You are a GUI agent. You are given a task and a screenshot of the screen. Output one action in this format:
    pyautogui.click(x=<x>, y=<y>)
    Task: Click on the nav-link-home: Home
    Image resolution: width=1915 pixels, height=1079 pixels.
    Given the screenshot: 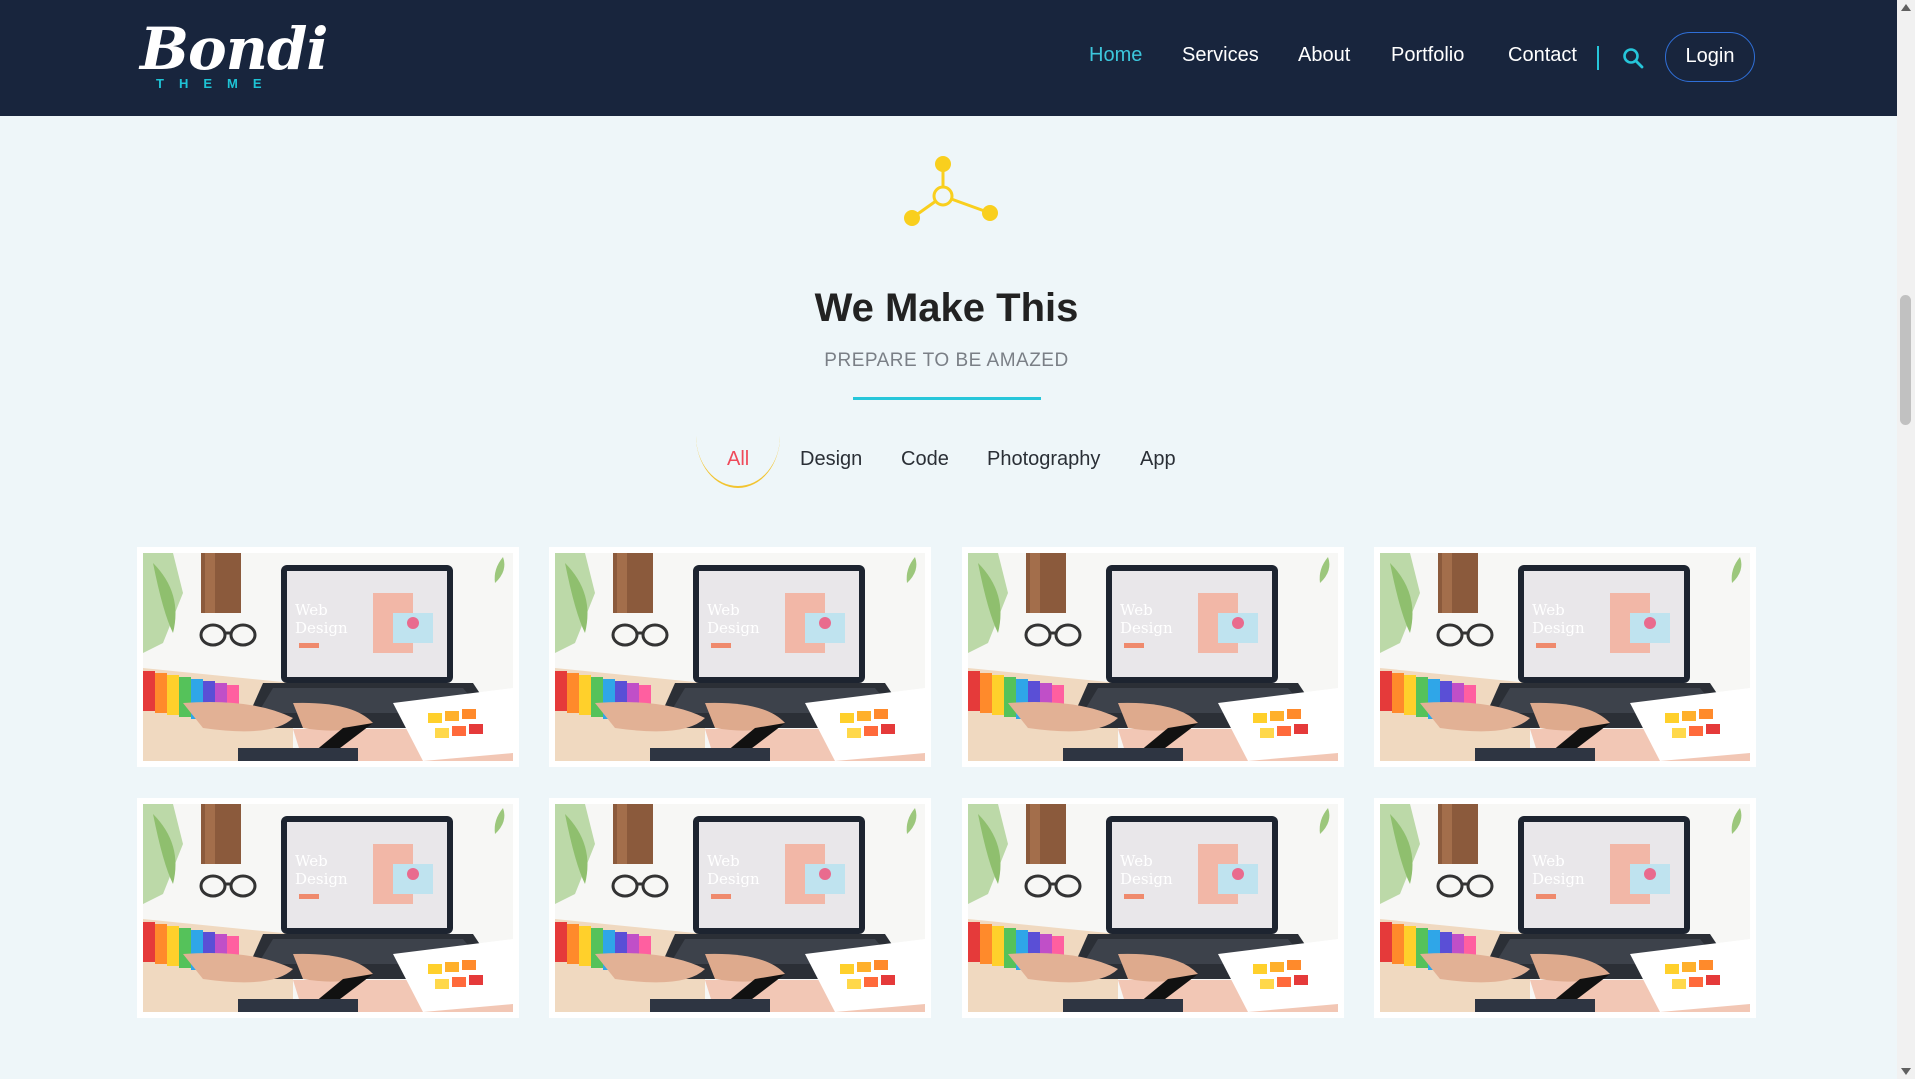 What is the action you would take?
    pyautogui.click(x=1115, y=55)
    